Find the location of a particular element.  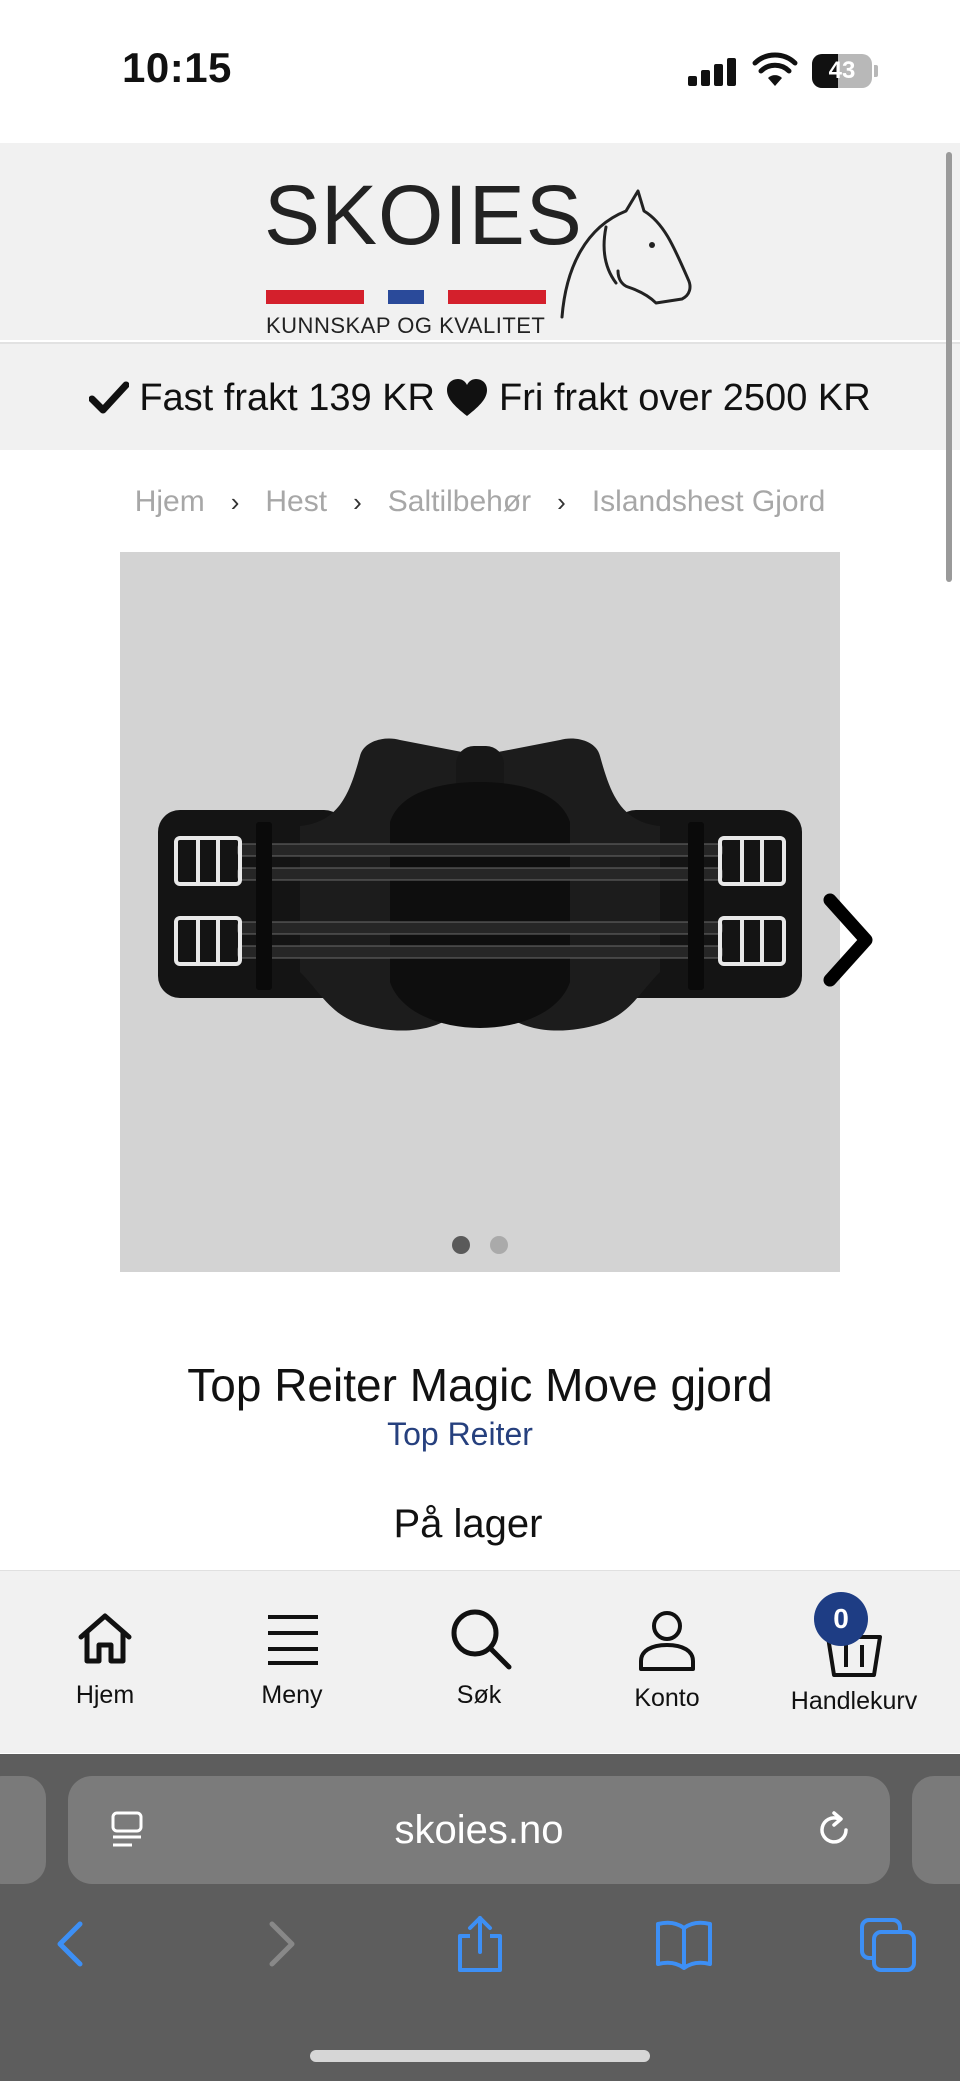

nav-cart-label: Handlekurv is located at coordinates (854, 1701).